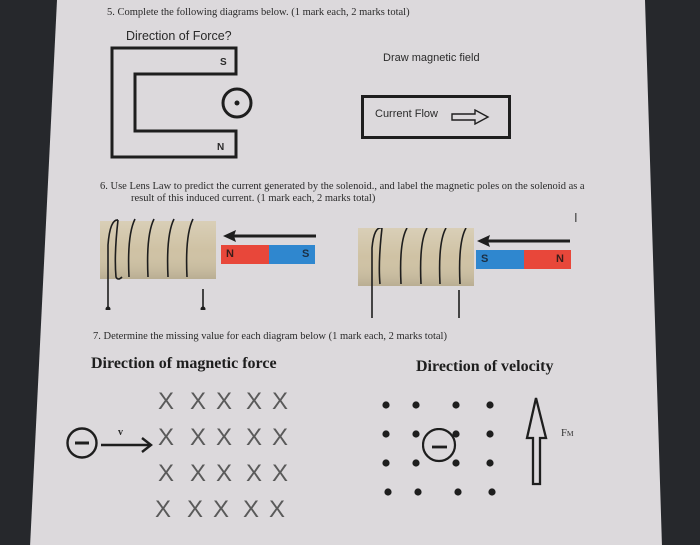  I want to click on current-out-of-page-icon, so click(237, 103).